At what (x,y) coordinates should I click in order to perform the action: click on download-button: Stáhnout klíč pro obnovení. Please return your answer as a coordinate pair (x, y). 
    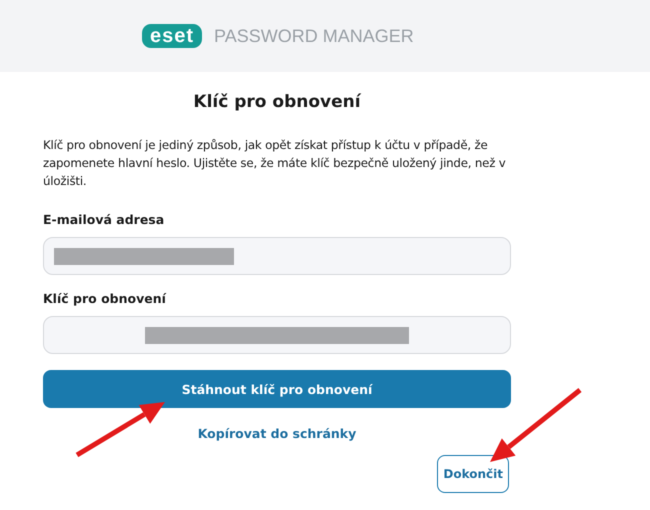
    Looking at the image, I should click on (277, 389).